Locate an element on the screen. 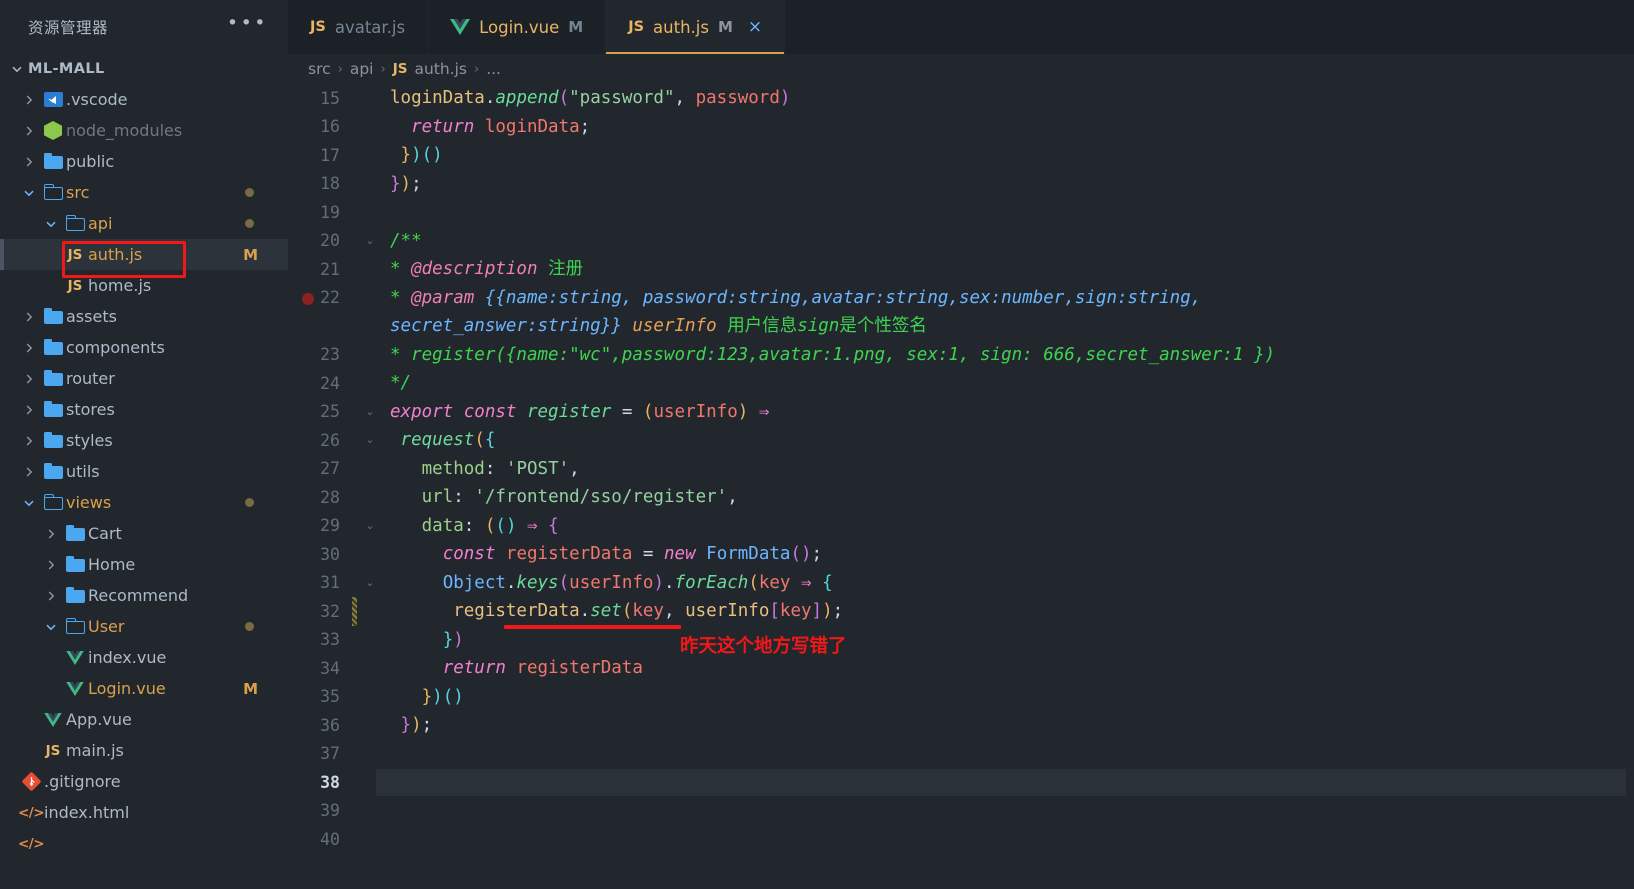 The image size is (1634, 889). line-number: 25 is located at coordinates (330, 412).